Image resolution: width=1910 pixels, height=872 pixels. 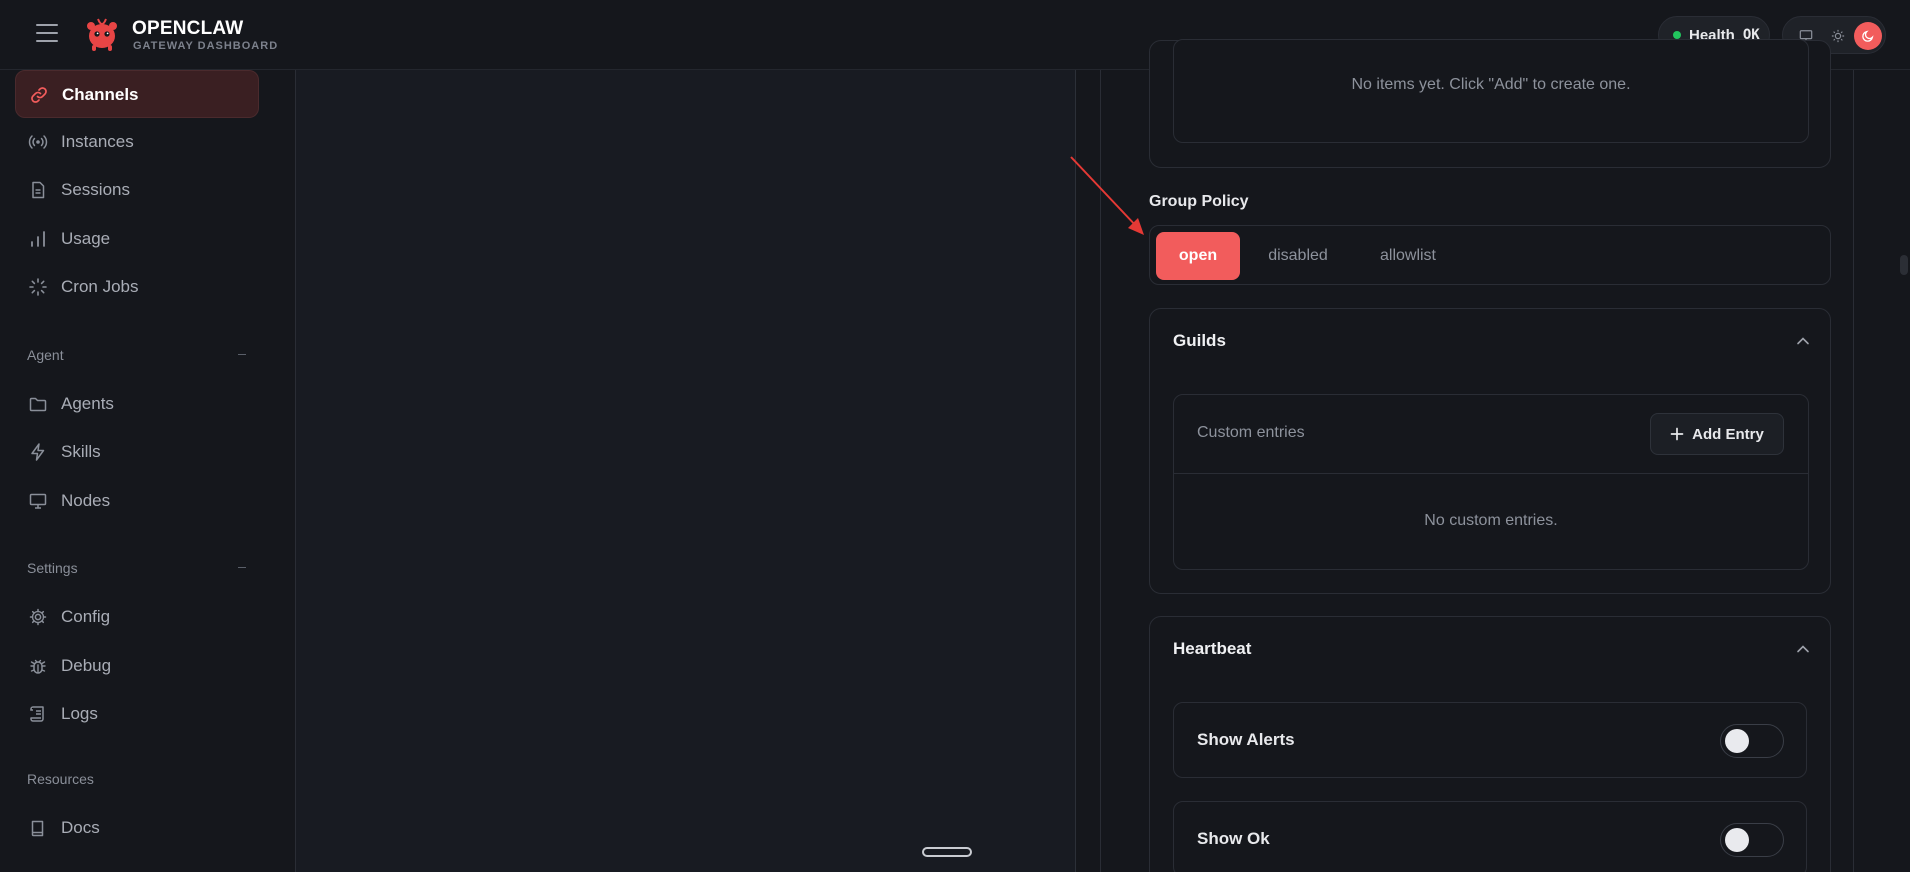 What do you see at coordinates (52, 568) in the screenshot?
I see `section-settings: Settings` at bounding box center [52, 568].